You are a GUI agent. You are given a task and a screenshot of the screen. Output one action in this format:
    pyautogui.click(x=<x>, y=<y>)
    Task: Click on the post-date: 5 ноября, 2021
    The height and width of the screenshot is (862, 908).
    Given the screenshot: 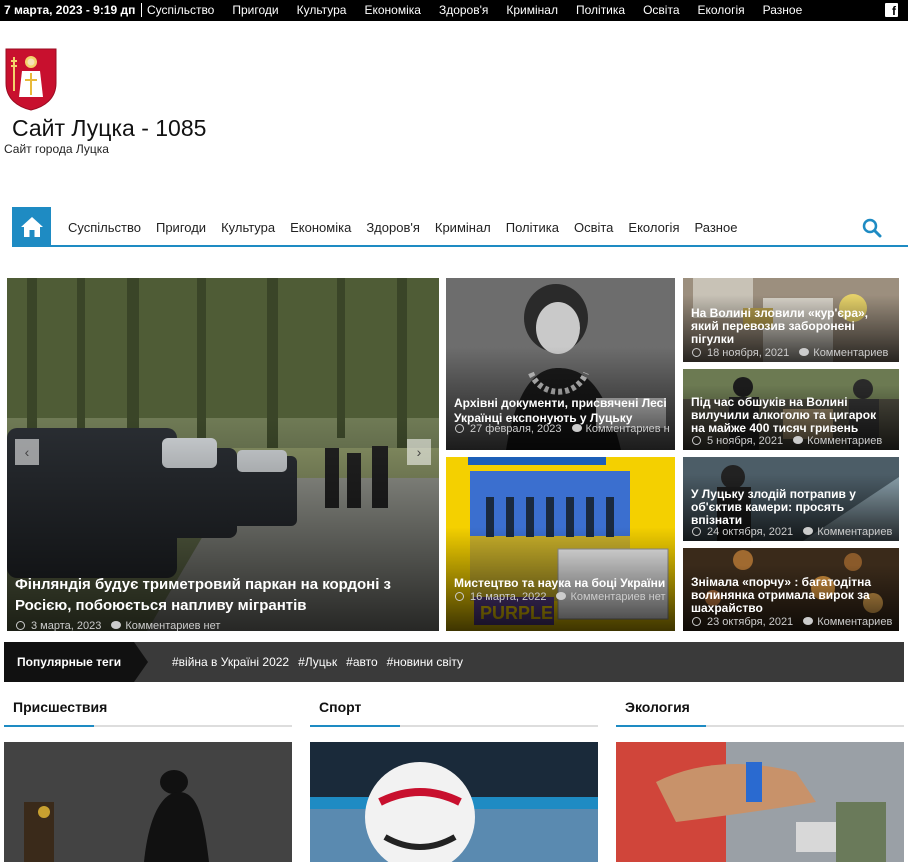 What is the action you would take?
    pyautogui.click(x=745, y=441)
    